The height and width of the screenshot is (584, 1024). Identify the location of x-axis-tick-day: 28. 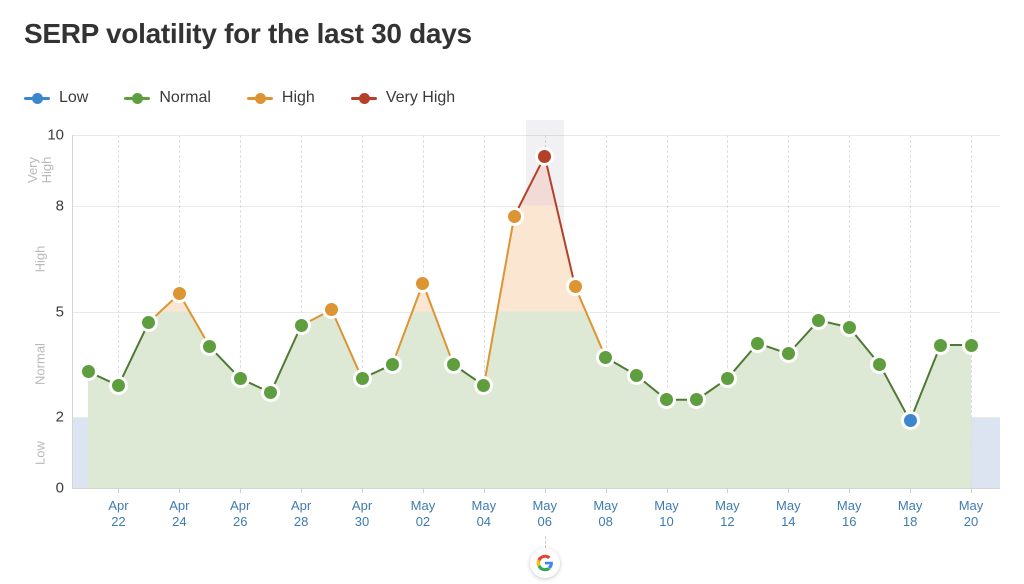
(301, 521).